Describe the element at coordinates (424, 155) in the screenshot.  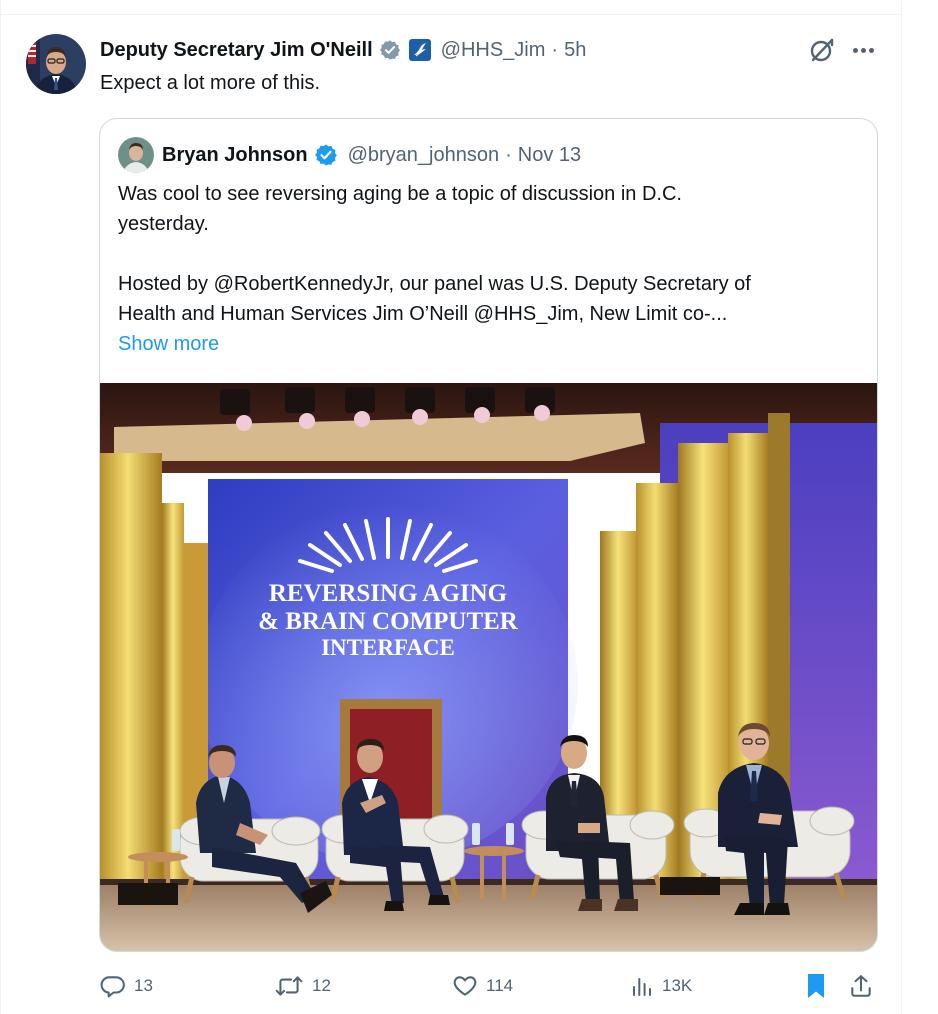
I see `quoted-author-handle: @bryan_johnson` at that location.